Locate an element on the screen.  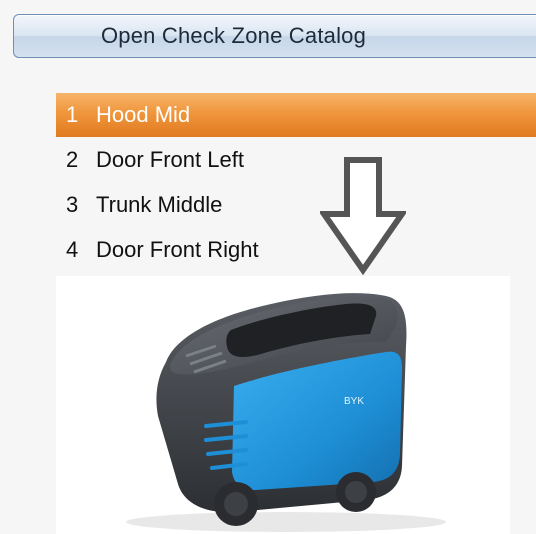
zone-number: 3 is located at coordinates (72, 204).